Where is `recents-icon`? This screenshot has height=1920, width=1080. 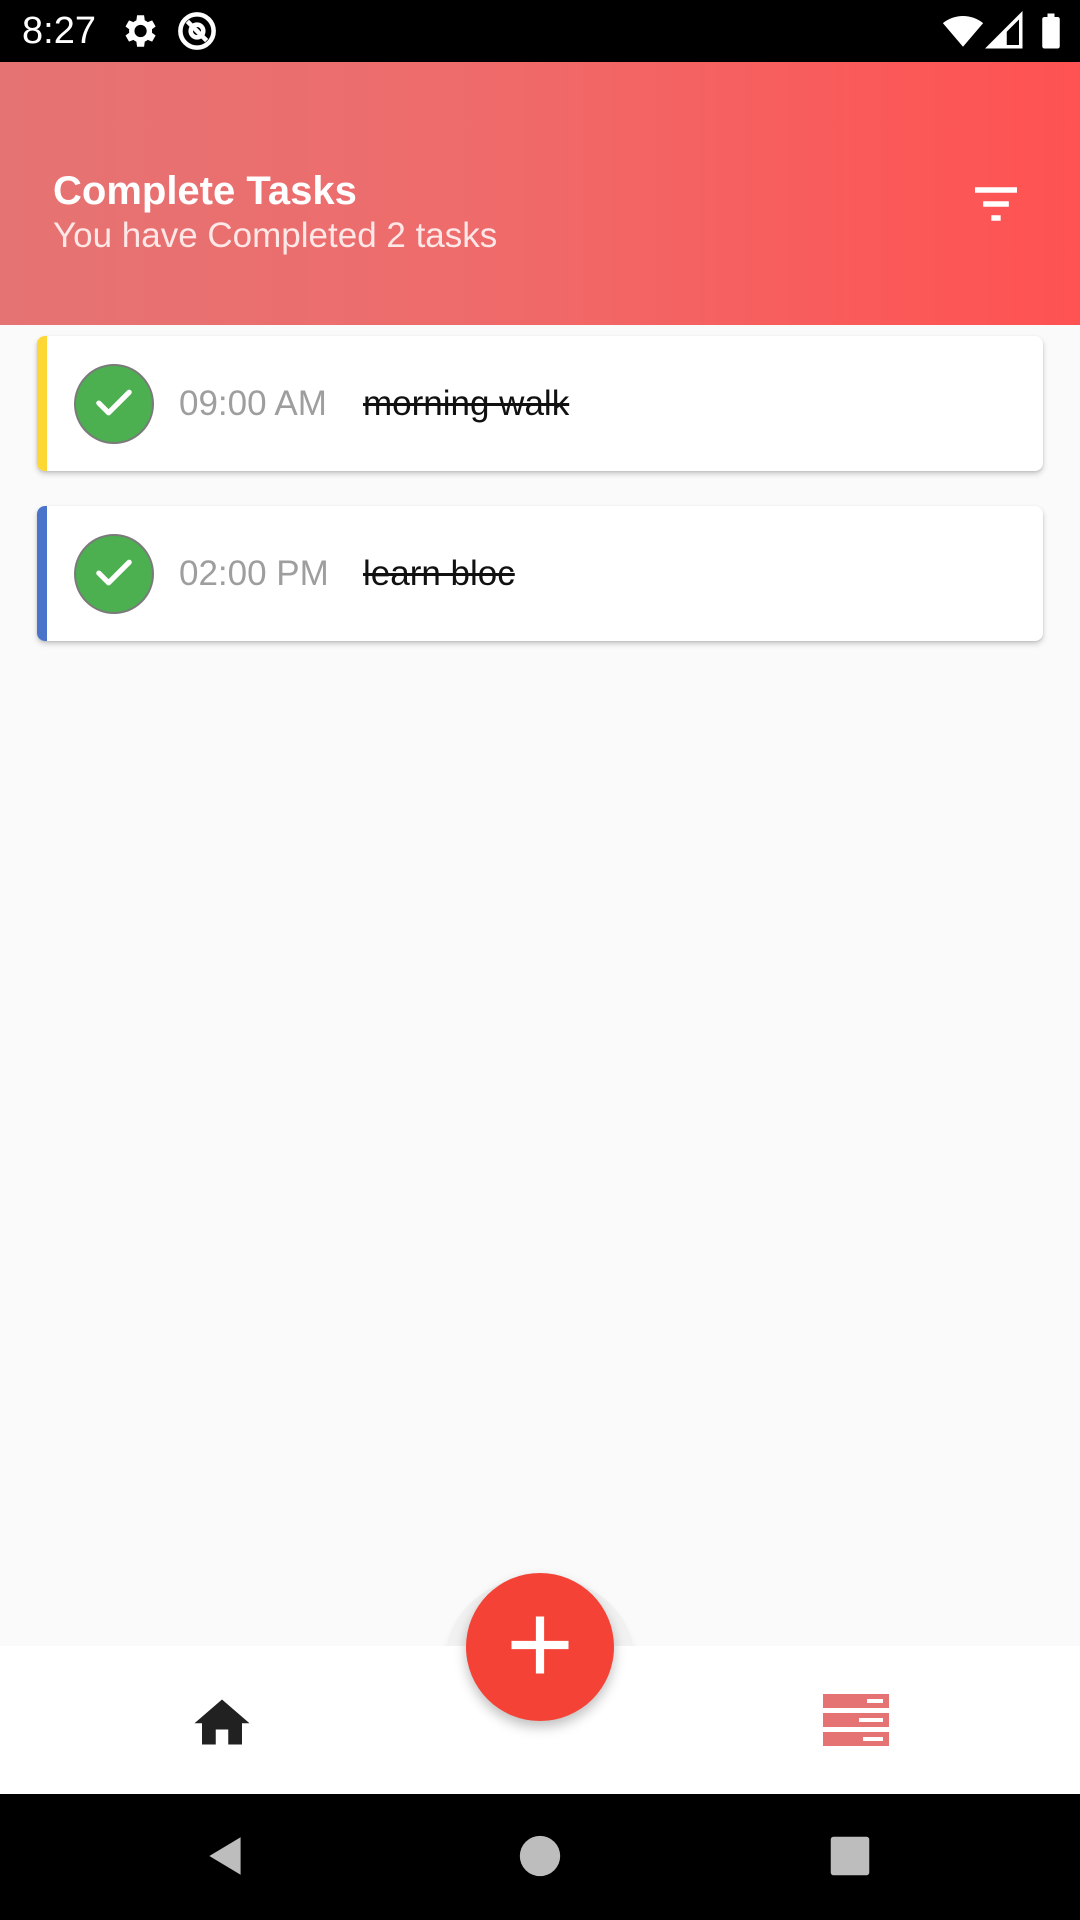 recents-icon is located at coordinates (850, 1856).